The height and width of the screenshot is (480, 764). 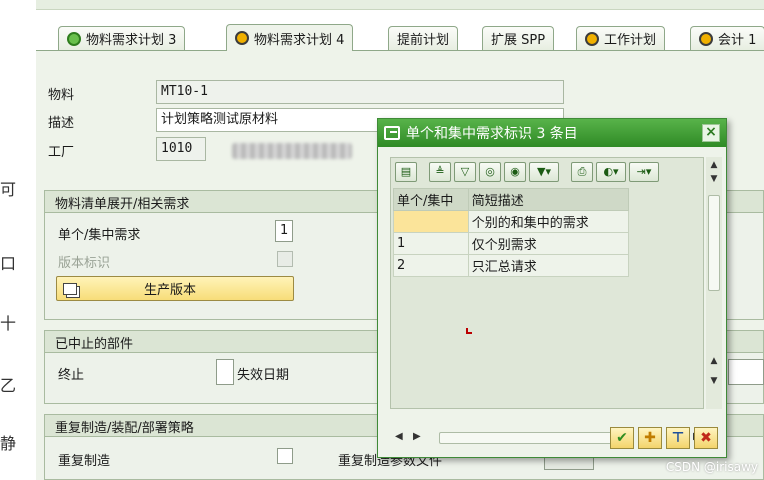 What do you see at coordinates (8, 323) in the screenshot?
I see `background-glyph: 十` at bounding box center [8, 323].